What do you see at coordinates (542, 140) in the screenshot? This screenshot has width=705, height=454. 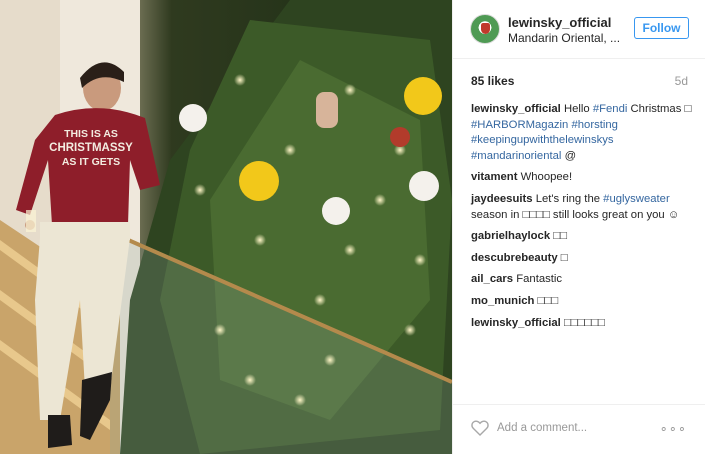 I see `hashtag-link: #keepingupwiththelewinskys` at bounding box center [542, 140].